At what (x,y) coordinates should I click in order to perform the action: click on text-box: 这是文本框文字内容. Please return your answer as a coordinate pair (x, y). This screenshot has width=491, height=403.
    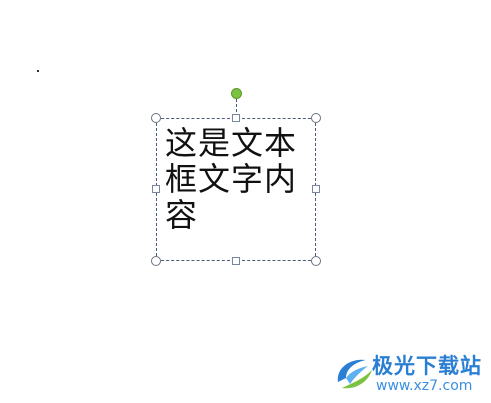
    Looking at the image, I should click on (236, 189).